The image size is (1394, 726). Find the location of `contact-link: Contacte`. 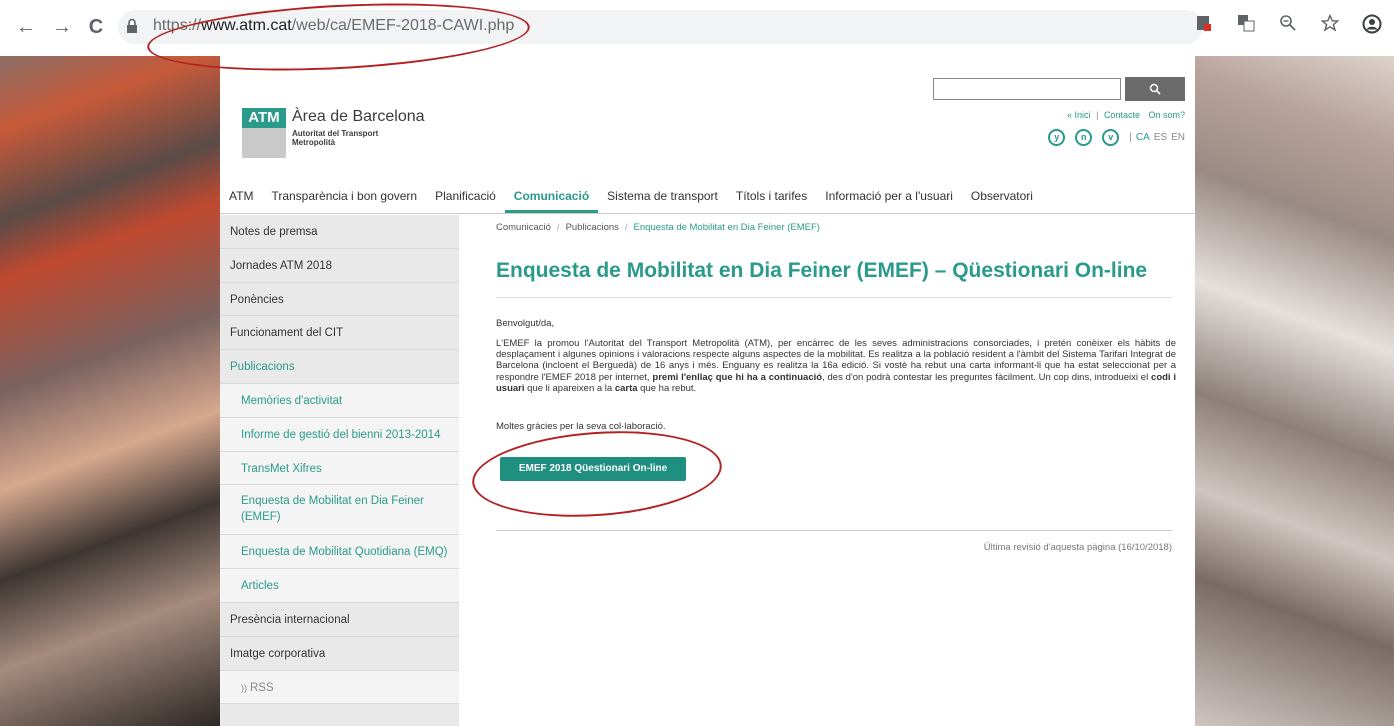

contact-link: Contacte is located at coordinates (1122, 115).